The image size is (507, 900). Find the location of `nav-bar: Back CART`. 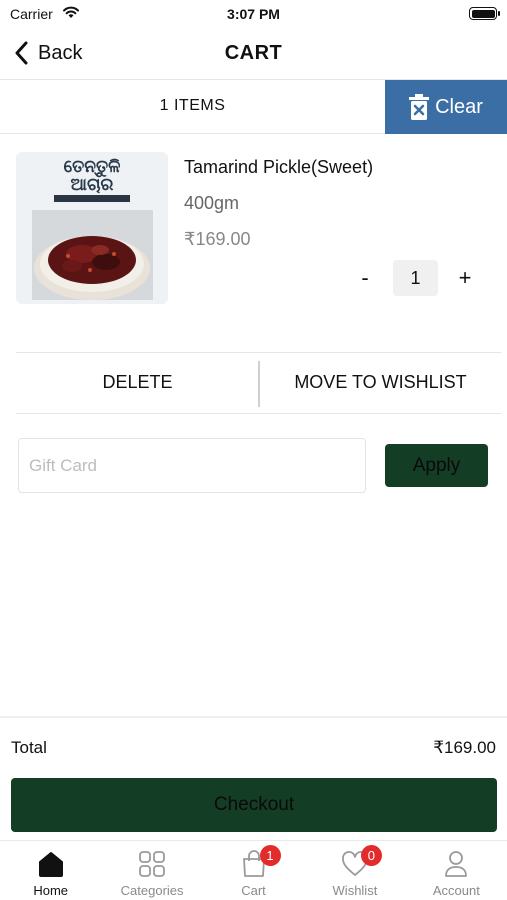

nav-bar: Back CART is located at coordinates (253, 53).